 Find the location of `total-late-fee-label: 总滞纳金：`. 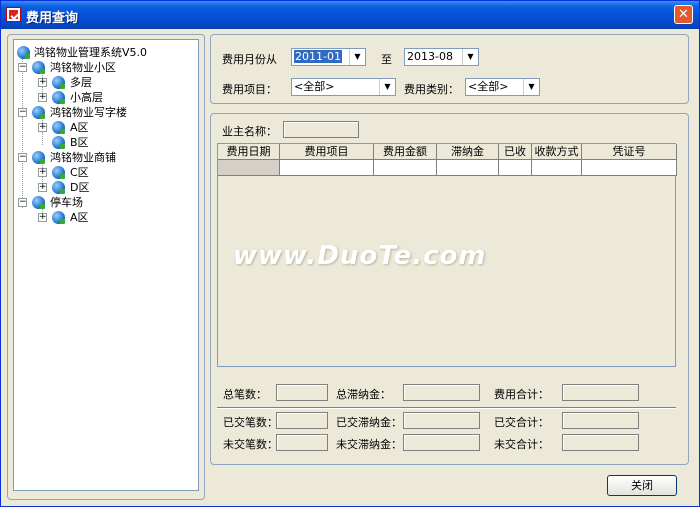

total-late-fee-label: 总滞纳金： is located at coordinates (363, 394).